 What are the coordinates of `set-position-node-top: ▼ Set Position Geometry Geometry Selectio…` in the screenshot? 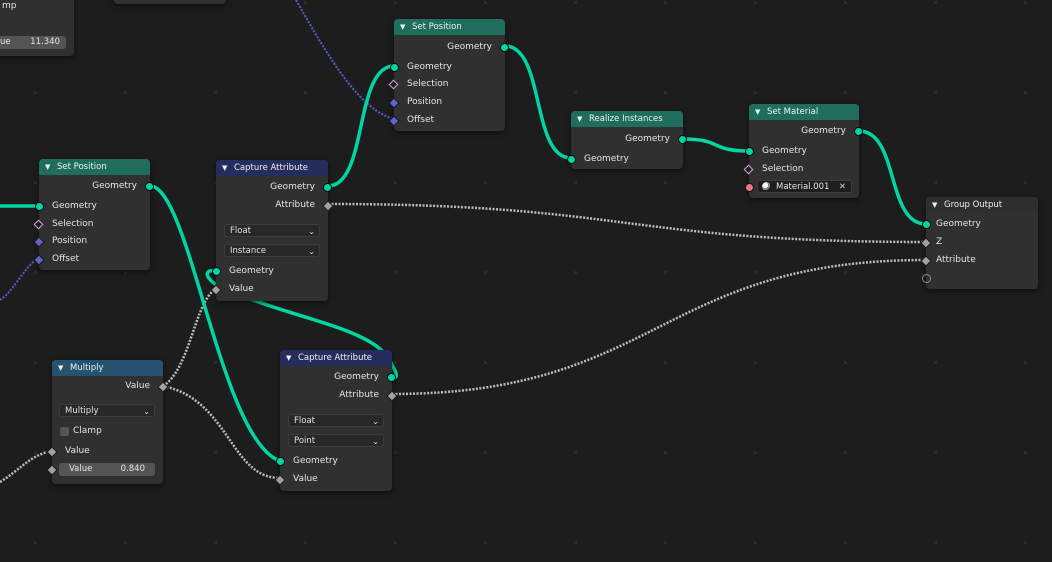 It's located at (448, 75).